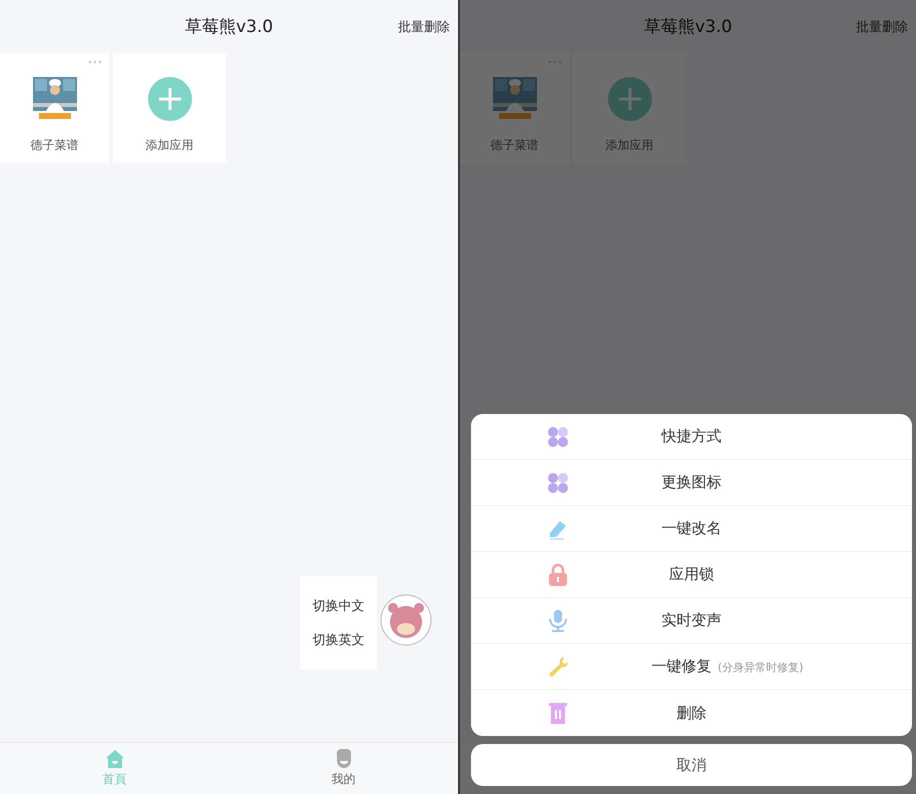 This screenshot has width=916, height=794. Describe the element at coordinates (338, 640) in the screenshot. I see `language-option: 切换英文` at that location.